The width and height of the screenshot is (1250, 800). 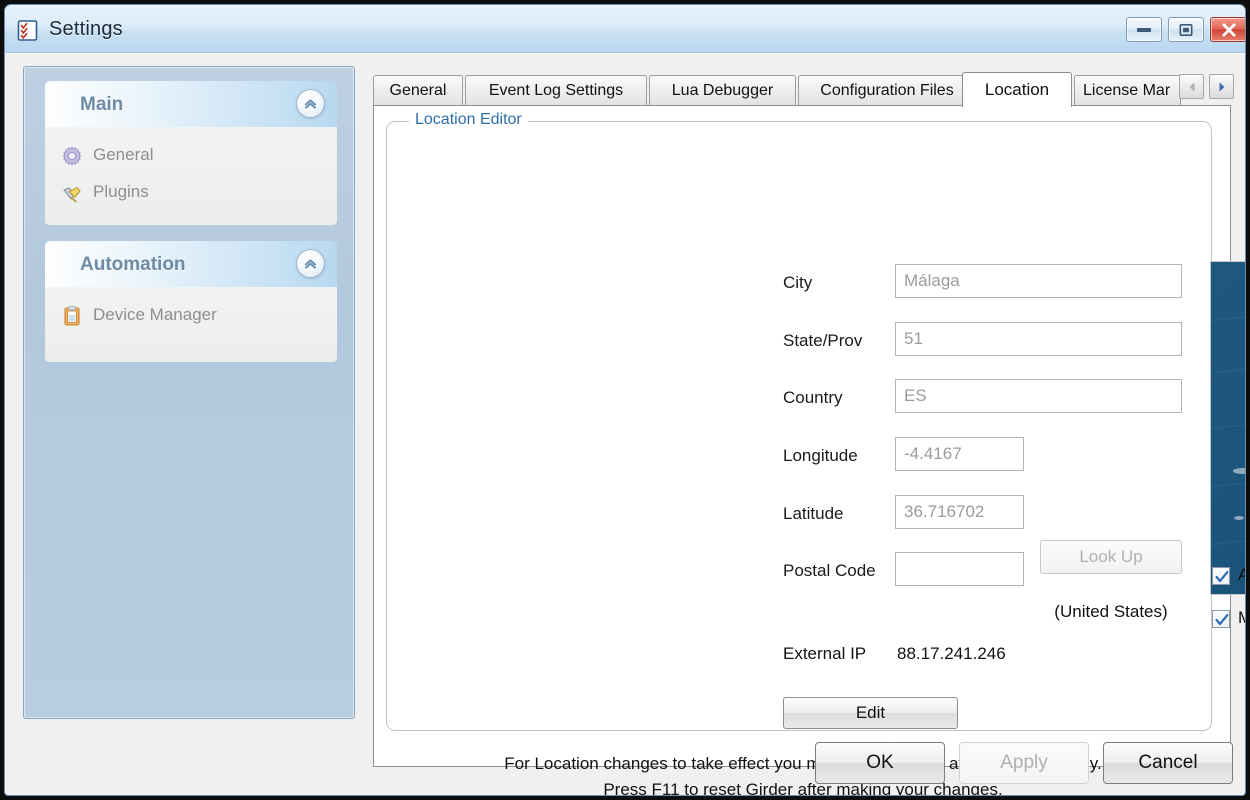 What do you see at coordinates (123, 154) in the screenshot?
I see `sidebar-item-label: General` at bounding box center [123, 154].